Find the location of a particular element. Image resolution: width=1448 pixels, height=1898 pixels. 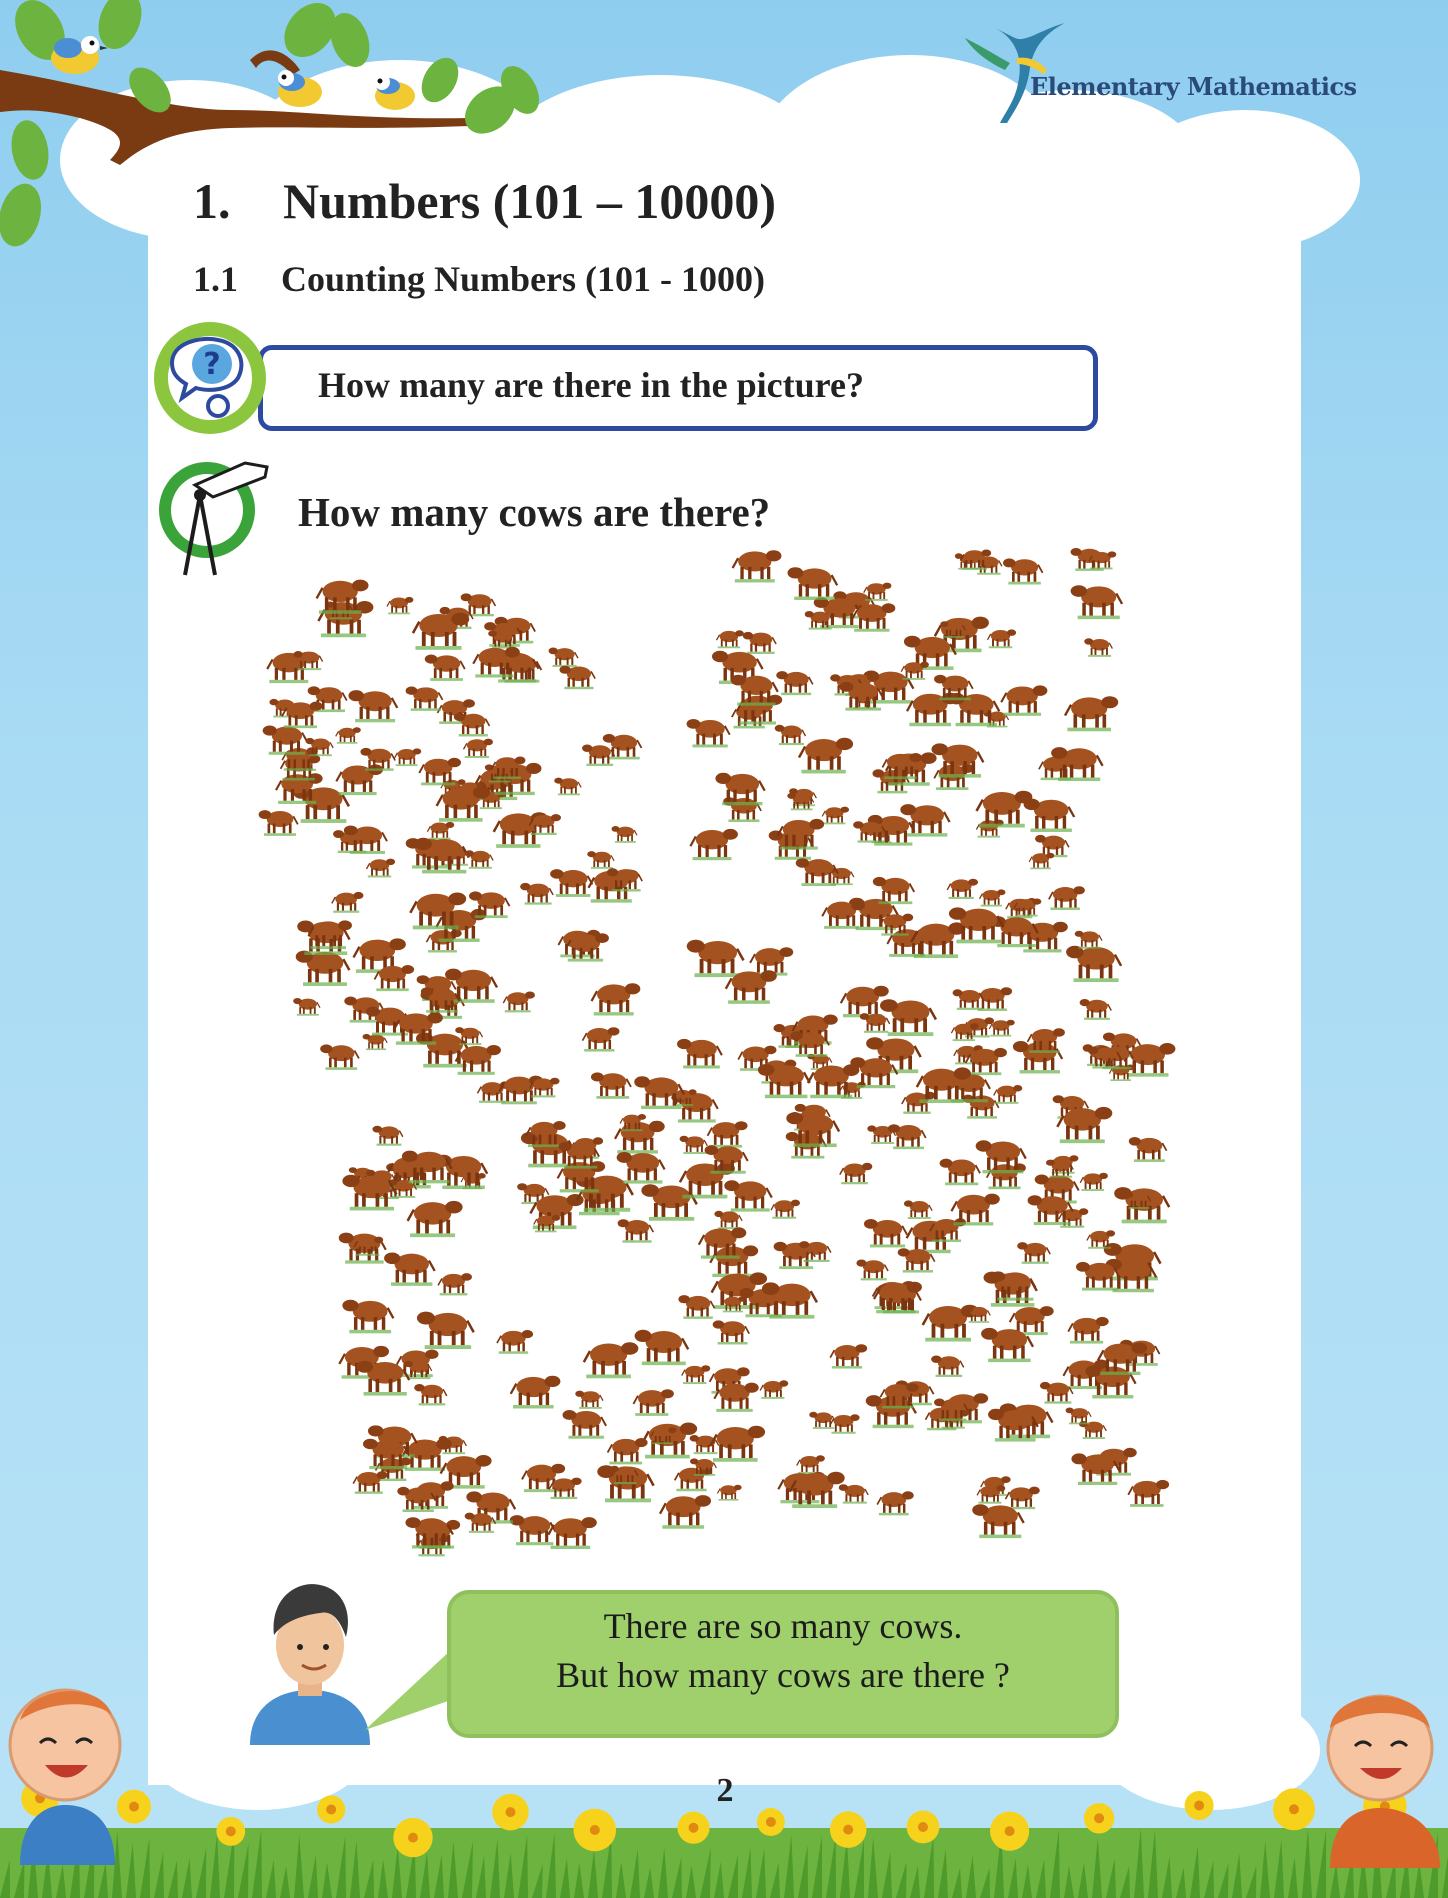

kid-character-right is located at coordinates (1383, 1781).